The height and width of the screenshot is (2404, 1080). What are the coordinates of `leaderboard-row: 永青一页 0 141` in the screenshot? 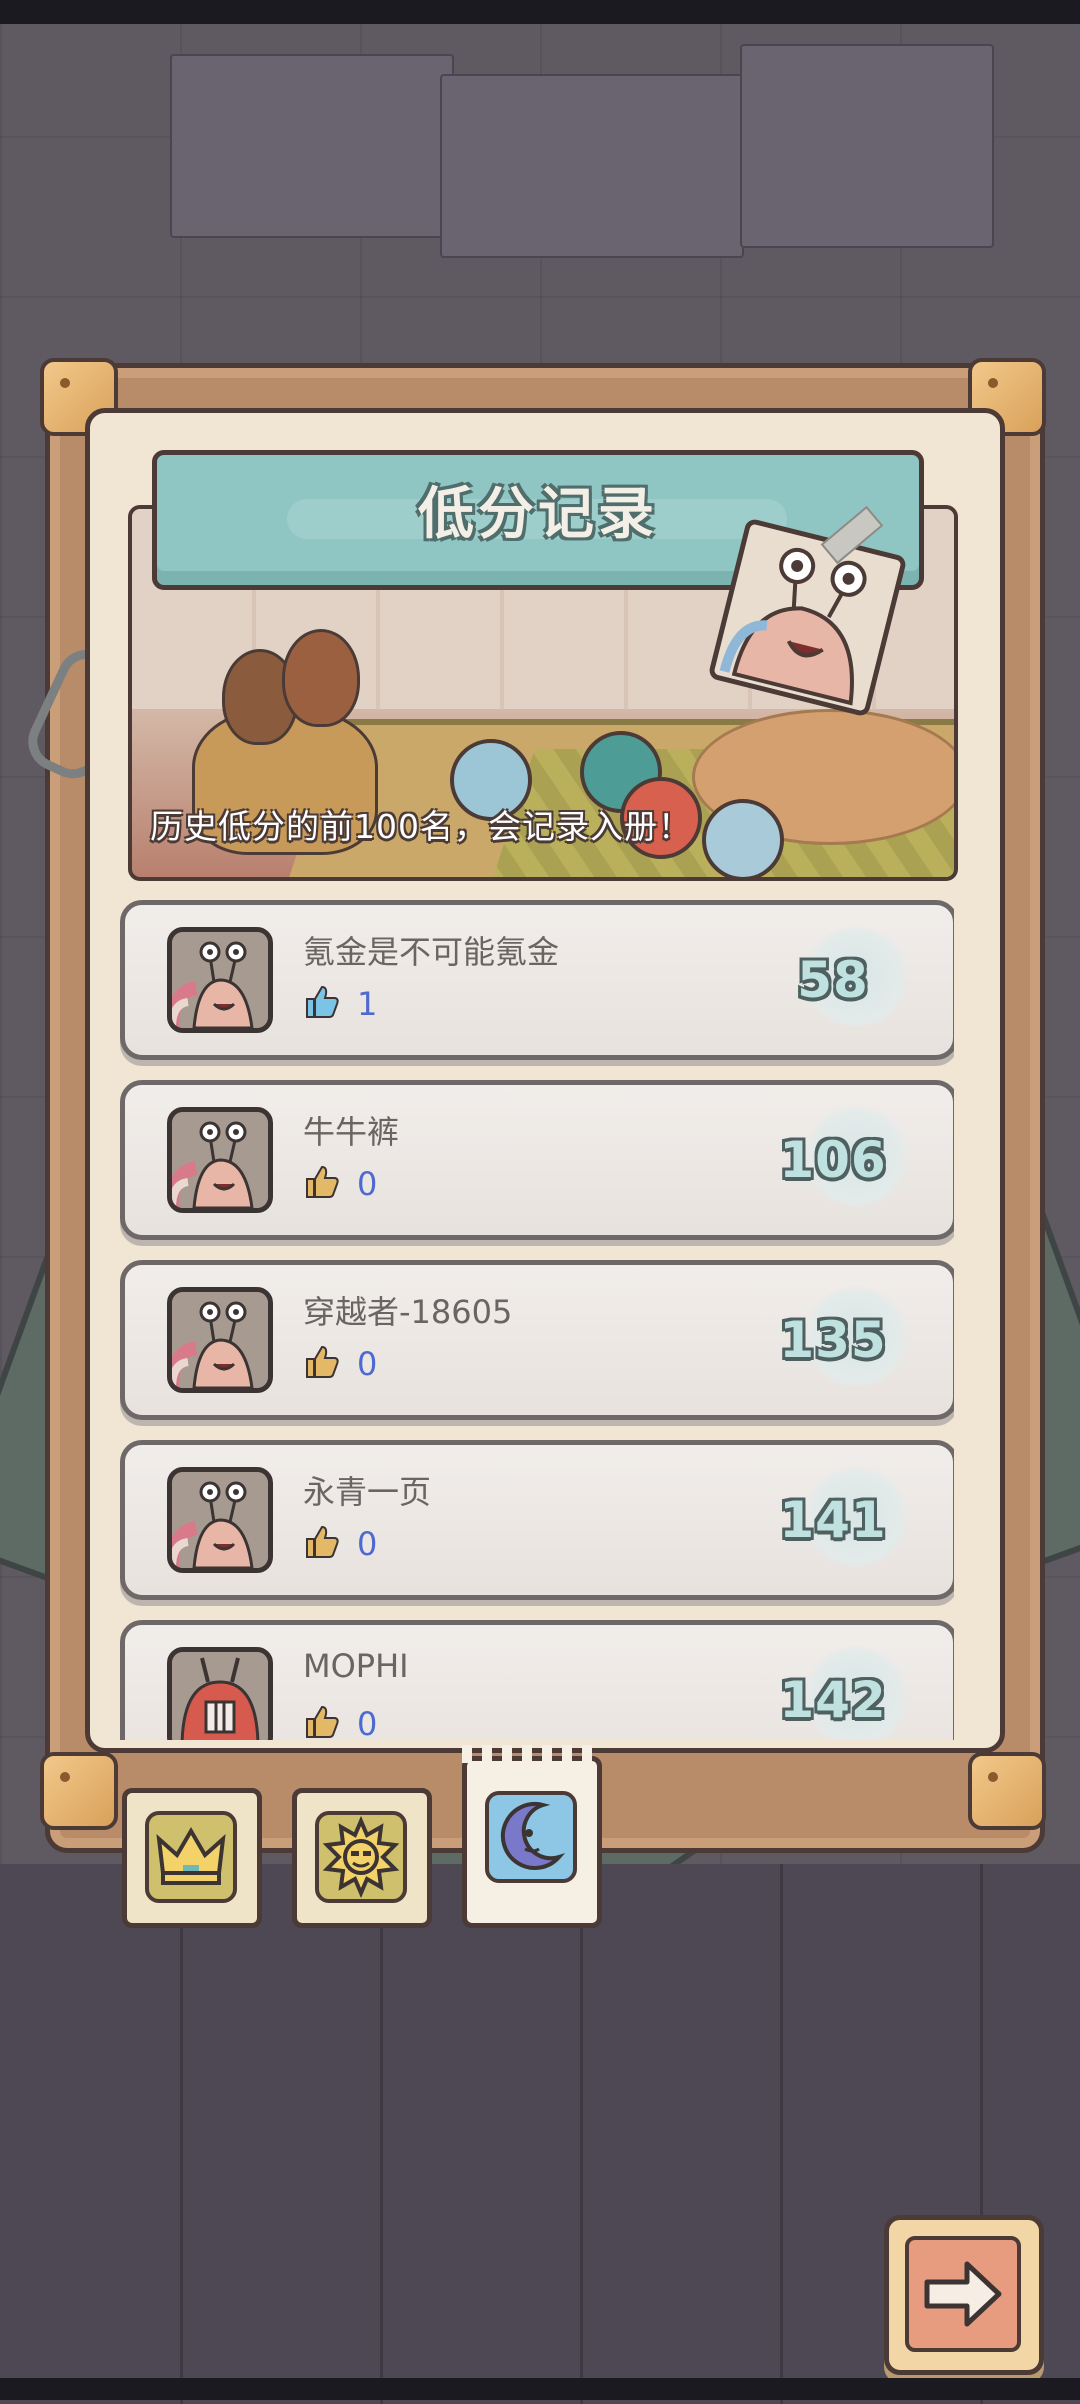 It's located at (537, 1520).